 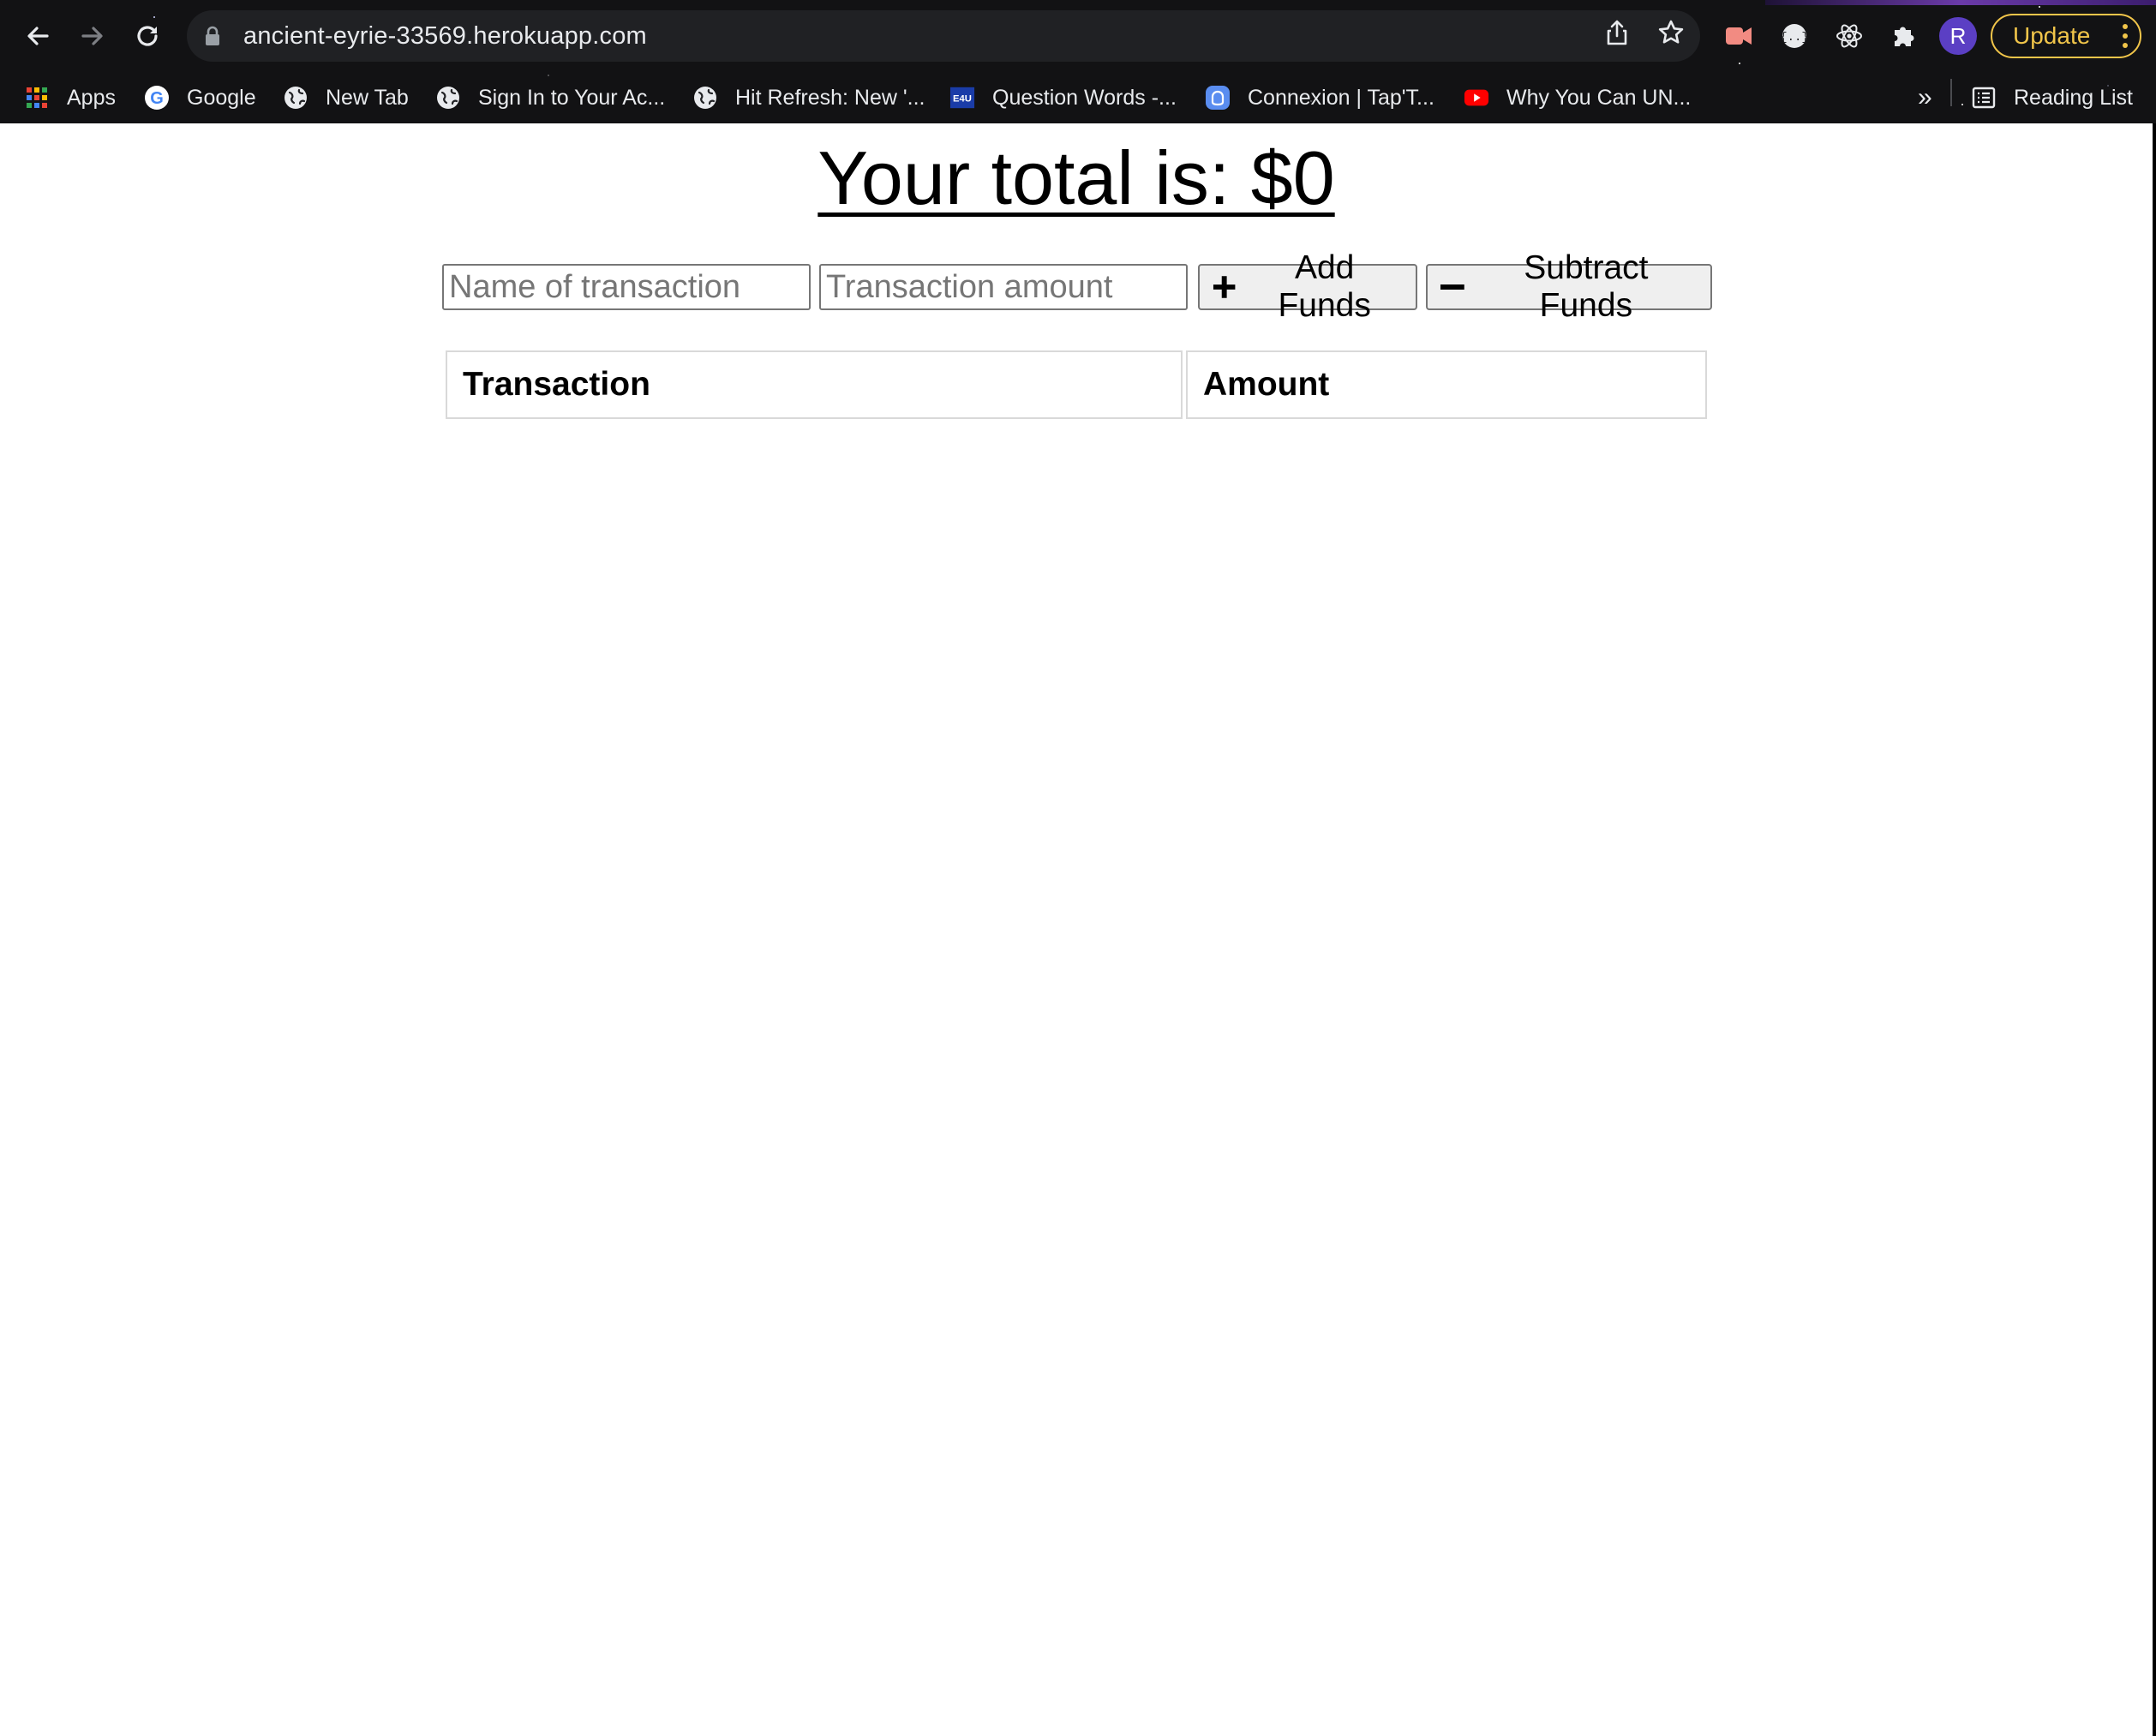 What do you see at coordinates (221, 97) in the screenshot?
I see `bookmark-label: Google` at bounding box center [221, 97].